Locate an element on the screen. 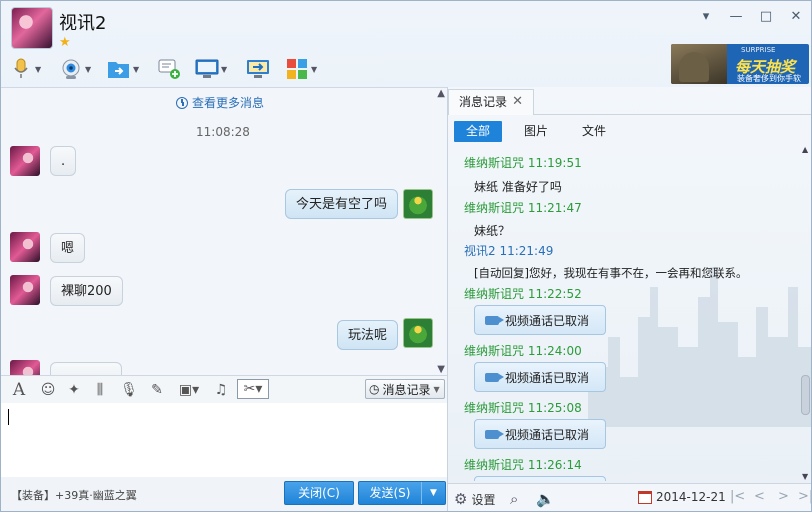 This screenshot has height=512, width=812. record-text: 妹纸？ is located at coordinates (492, 231).